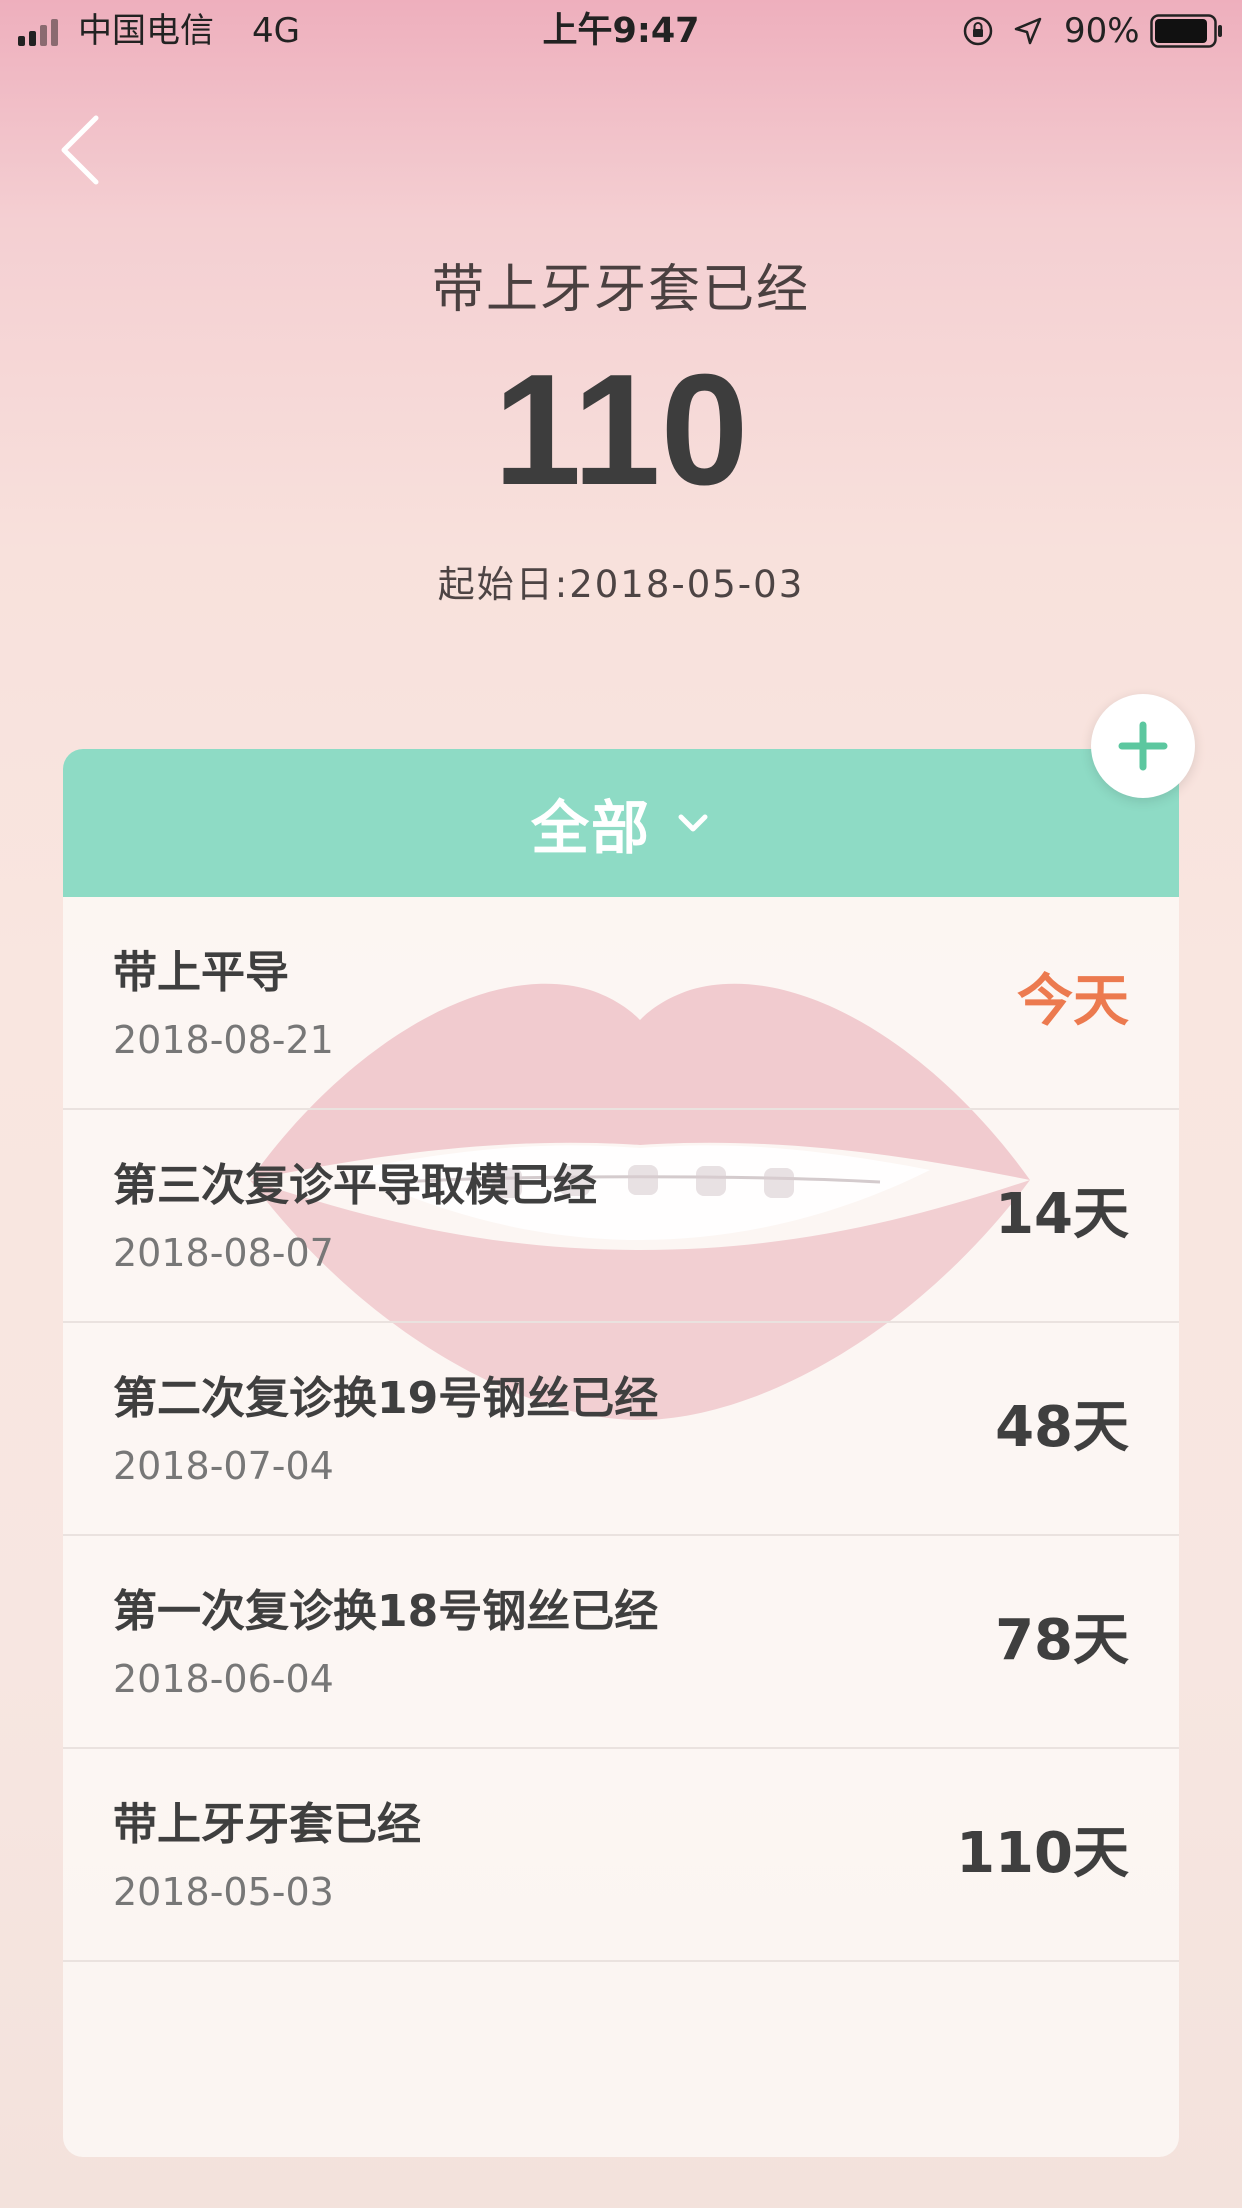  I want to click on location-icon, so click(1028, 31).